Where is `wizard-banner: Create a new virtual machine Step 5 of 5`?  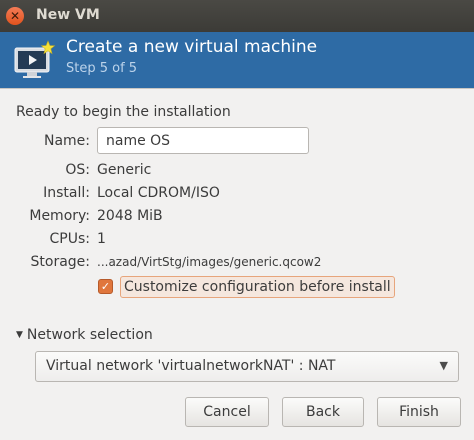 wizard-banner: Create a new virtual machine Step 5 of 5 is located at coordinates (237, 60).